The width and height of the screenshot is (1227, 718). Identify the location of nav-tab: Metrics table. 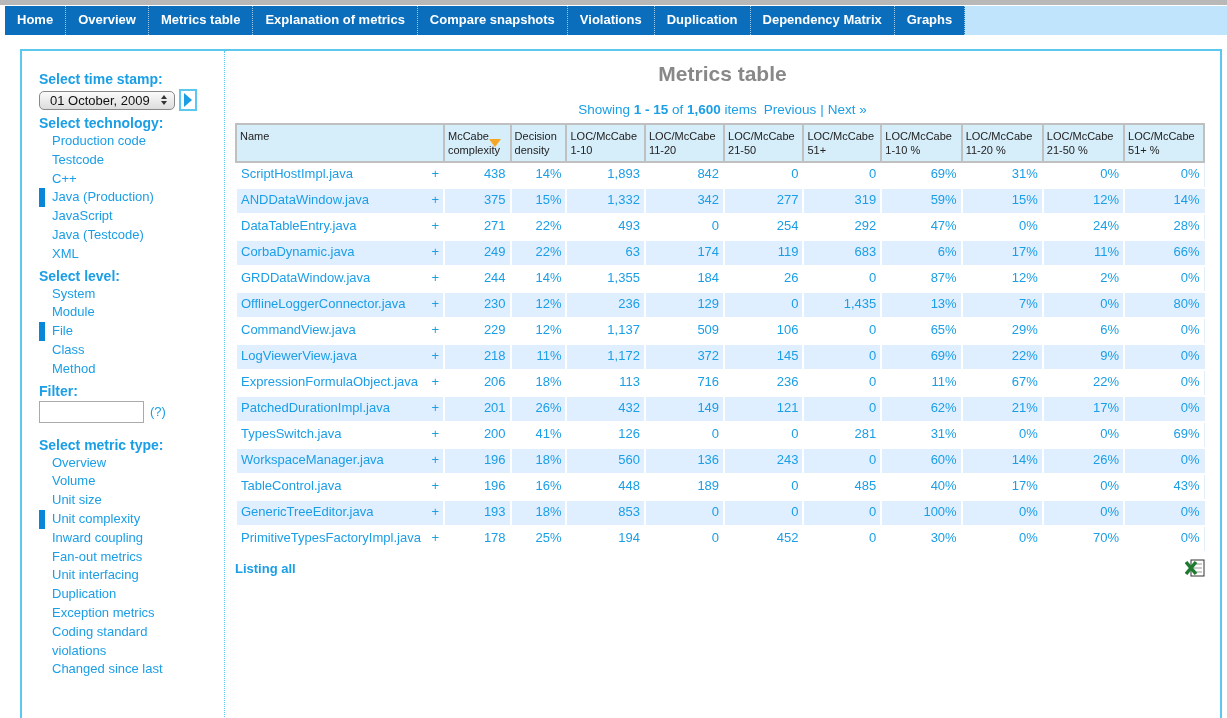
(201, 20).